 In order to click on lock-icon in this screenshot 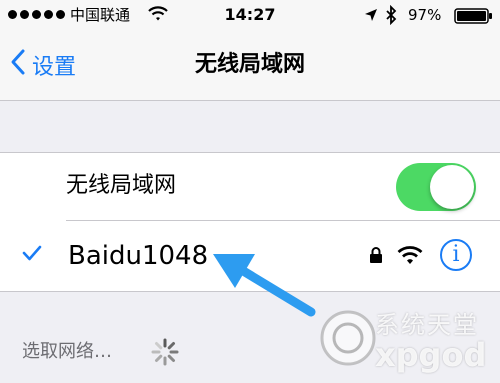, I will do `click(376, 257)`.